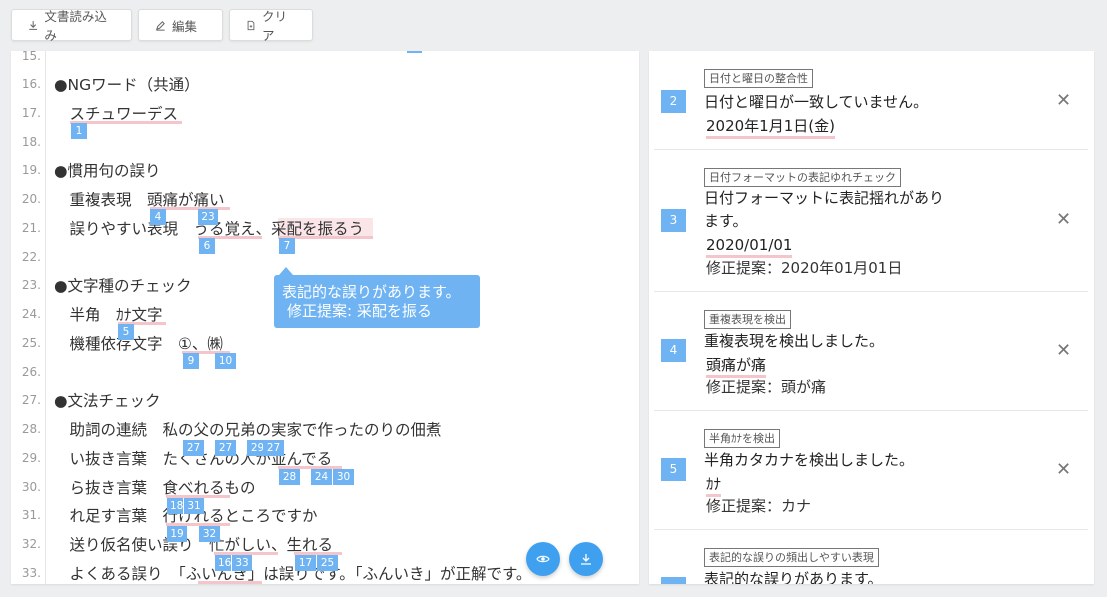  What do you see at coordinates (673, 220) in the screenshot?
I see `result-number: 3` at bounding box center [673, 220].